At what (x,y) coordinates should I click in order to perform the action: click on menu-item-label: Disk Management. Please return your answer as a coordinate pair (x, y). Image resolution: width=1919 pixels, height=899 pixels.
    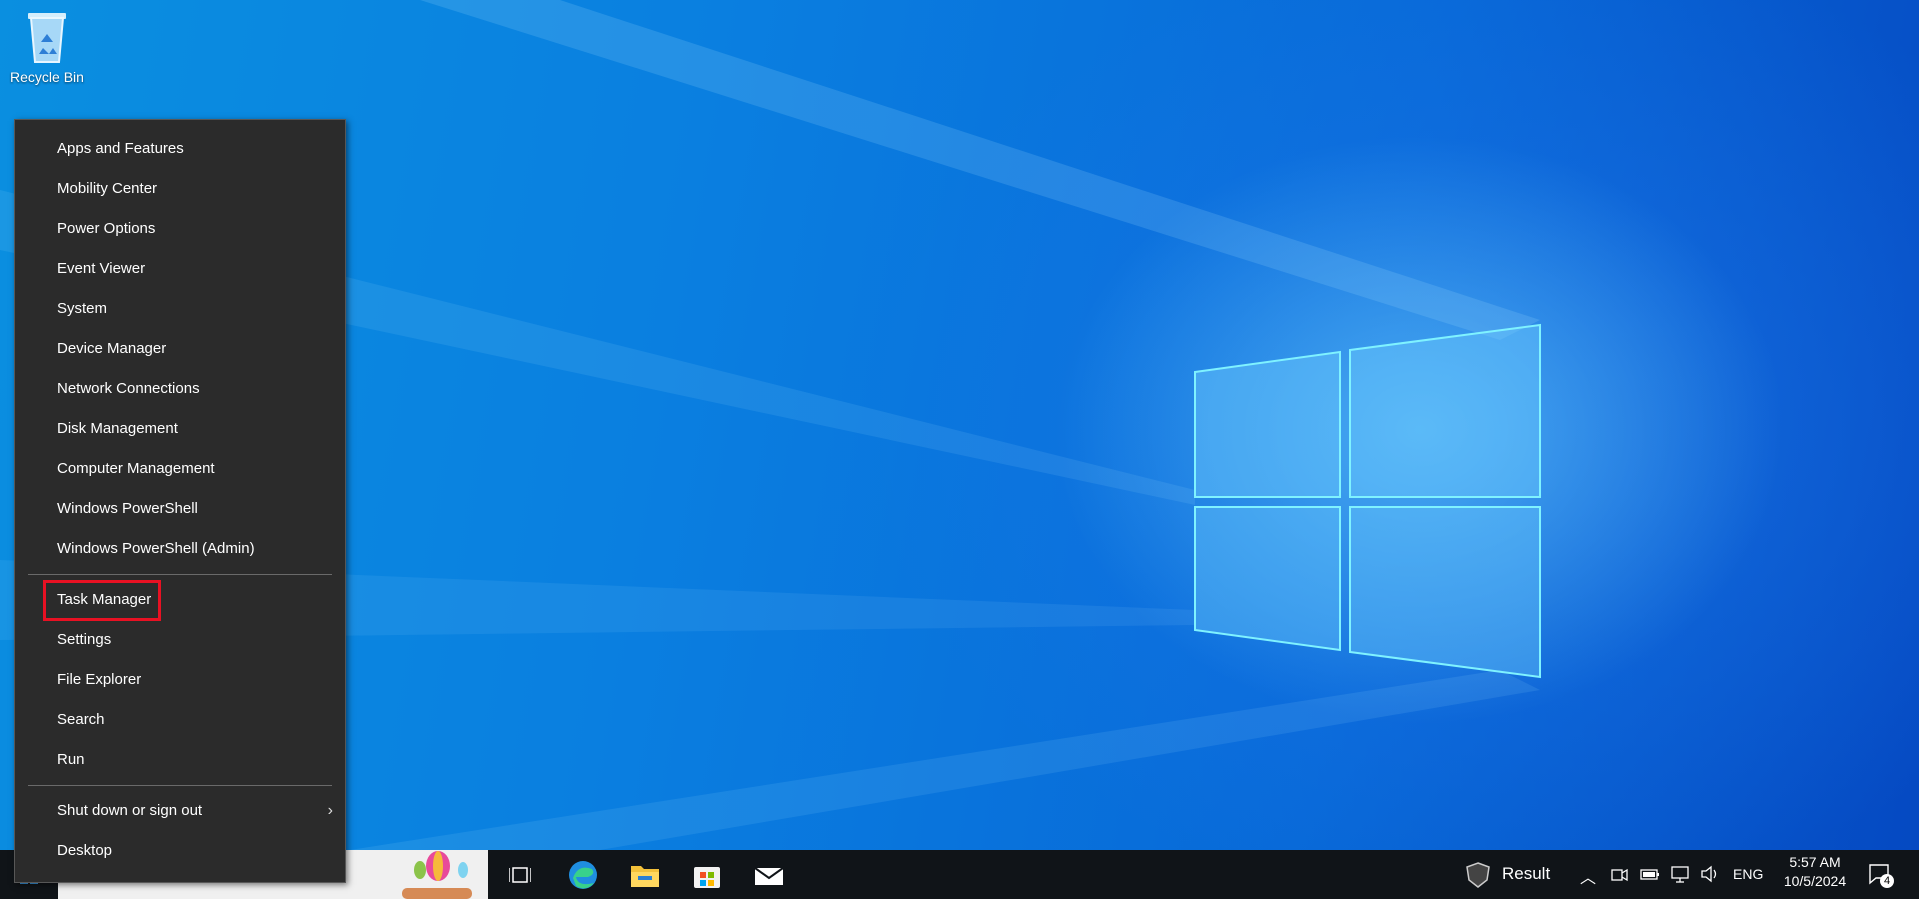
    Looking at the image, I should click on (117, 428).